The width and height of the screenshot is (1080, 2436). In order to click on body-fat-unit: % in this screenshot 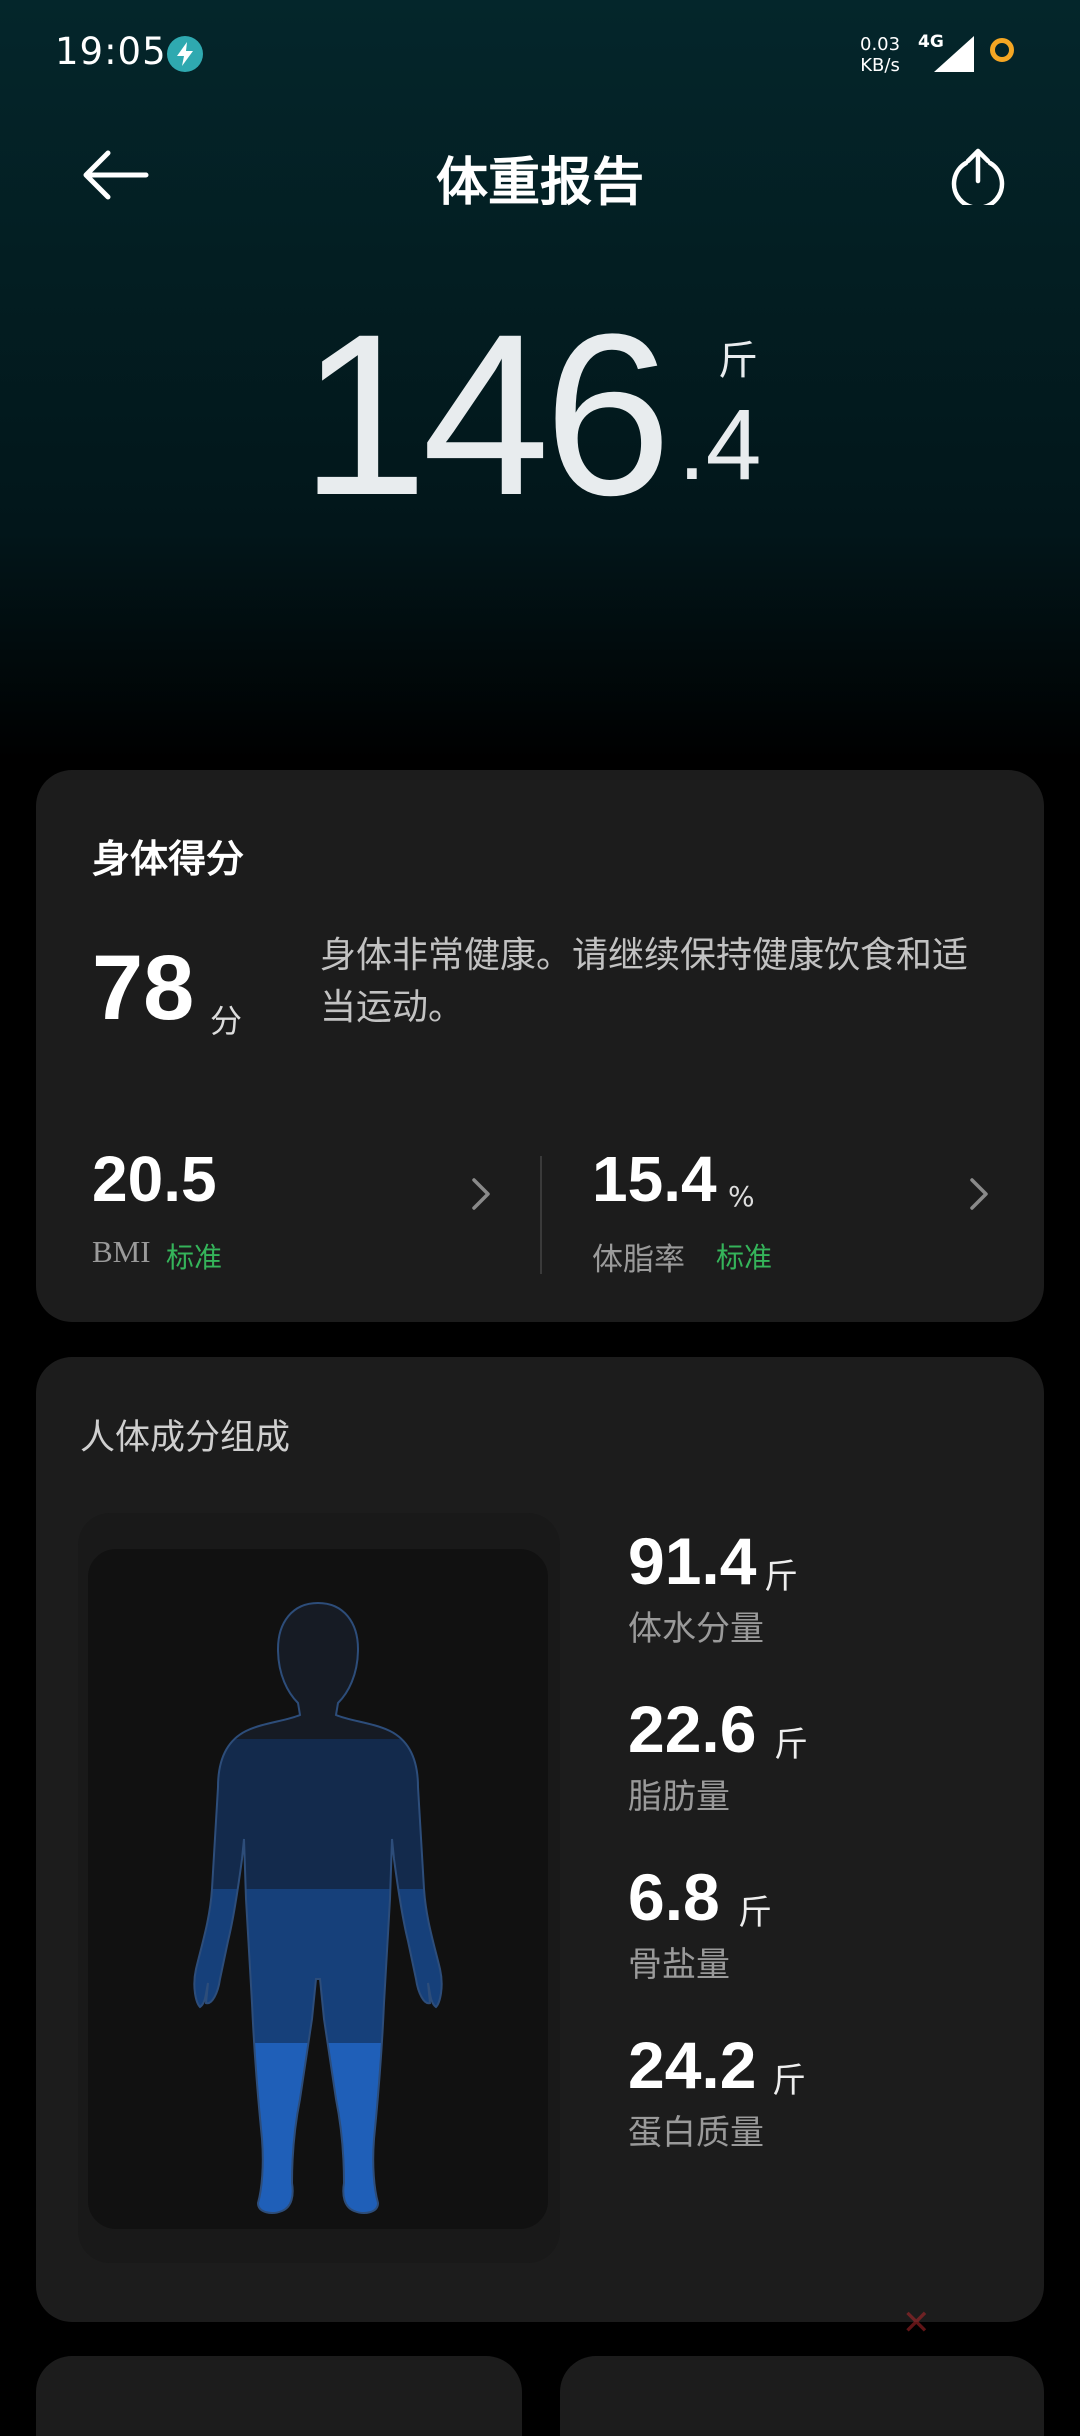, I will do `click(741, 1196)`.